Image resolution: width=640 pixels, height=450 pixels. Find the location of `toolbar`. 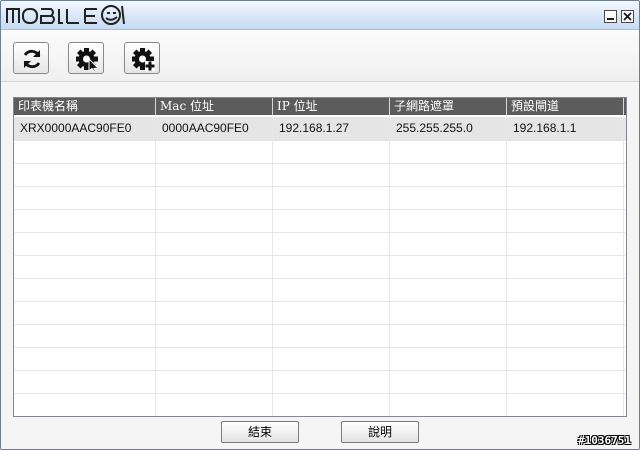

toolbar is located at coordinates (320, 56).